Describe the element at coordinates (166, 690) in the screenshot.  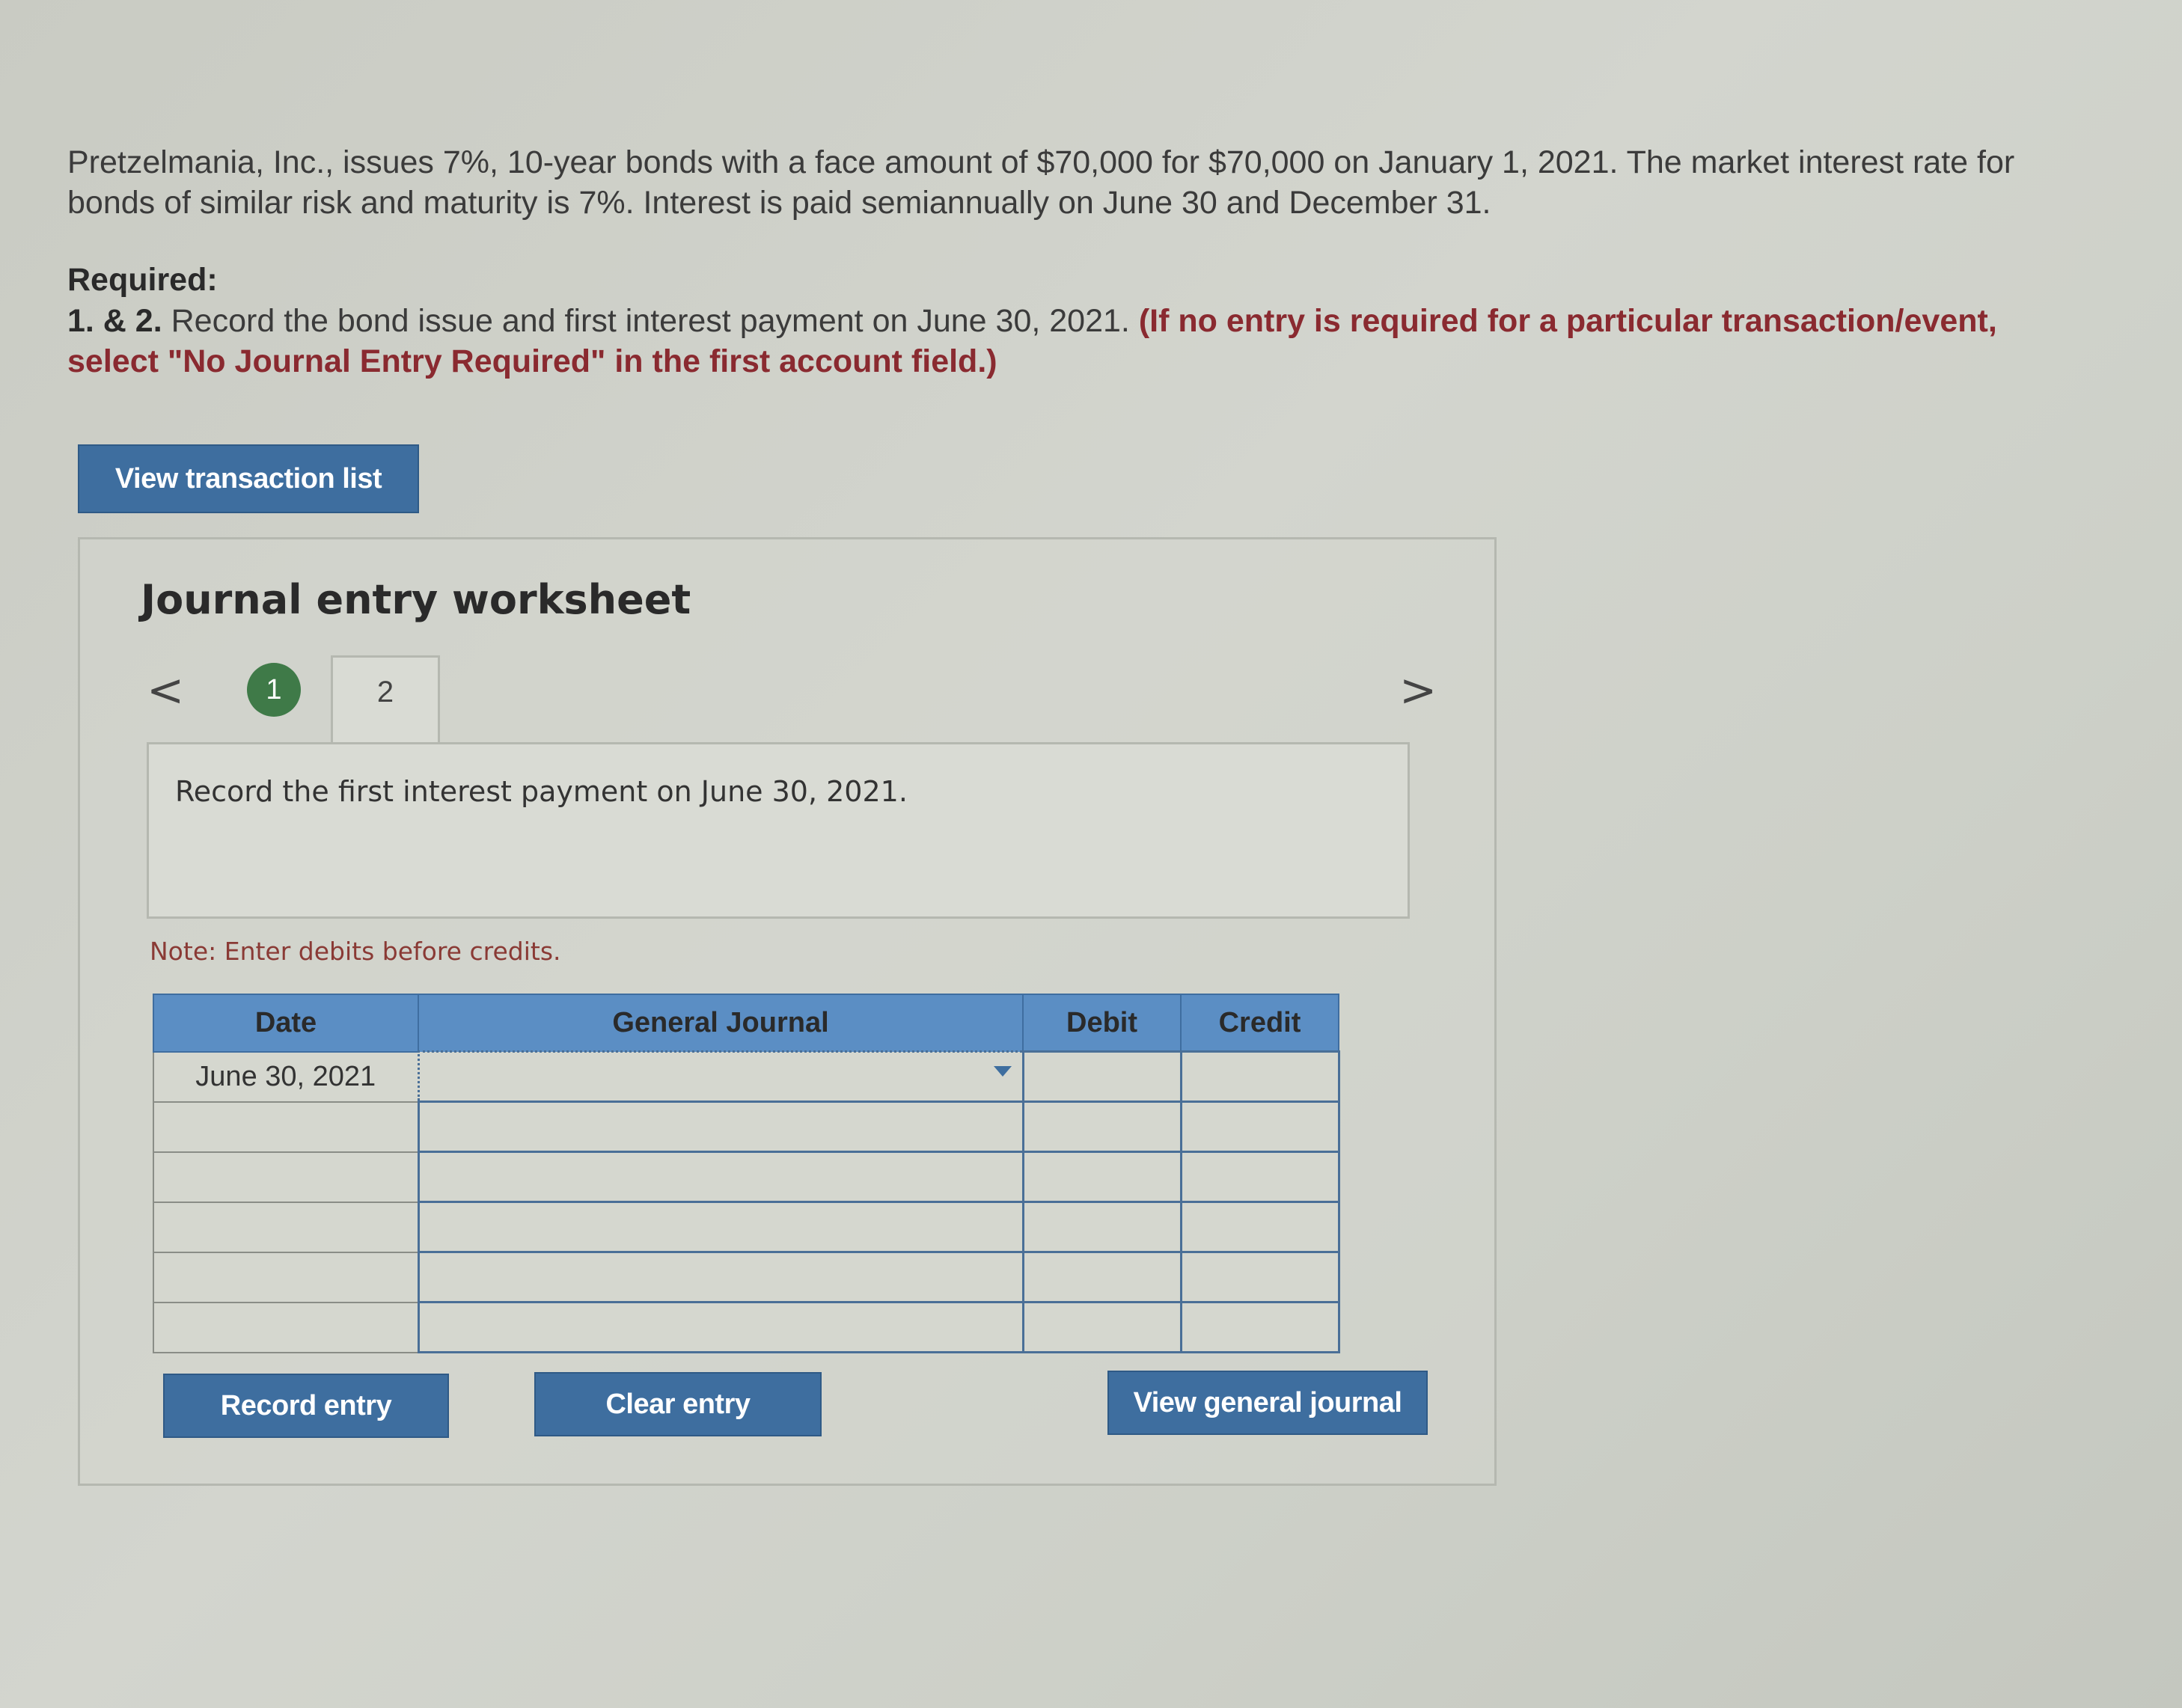
I see `chevron-left-icon: <` at that location.